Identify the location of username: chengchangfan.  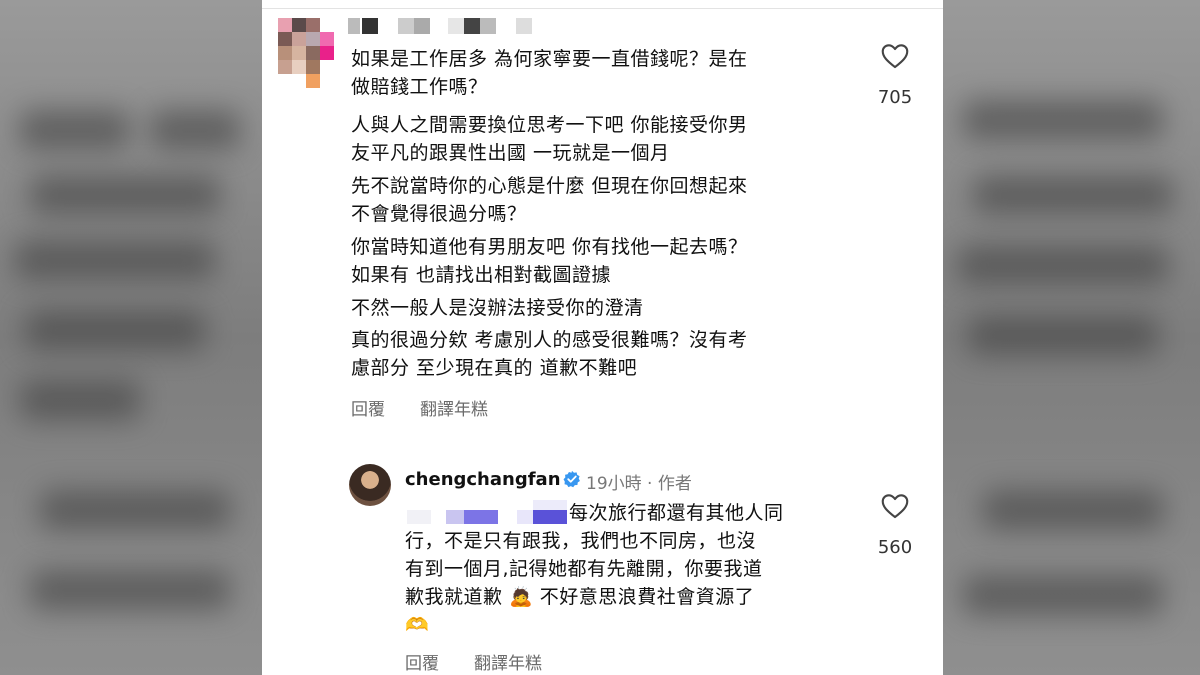
(483, 479).